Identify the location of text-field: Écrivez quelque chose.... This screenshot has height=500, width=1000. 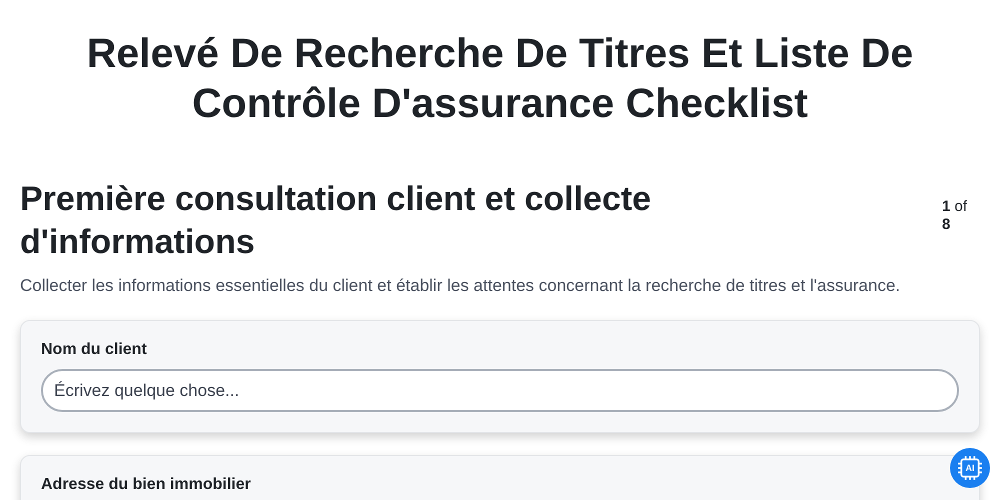
(500, 390).